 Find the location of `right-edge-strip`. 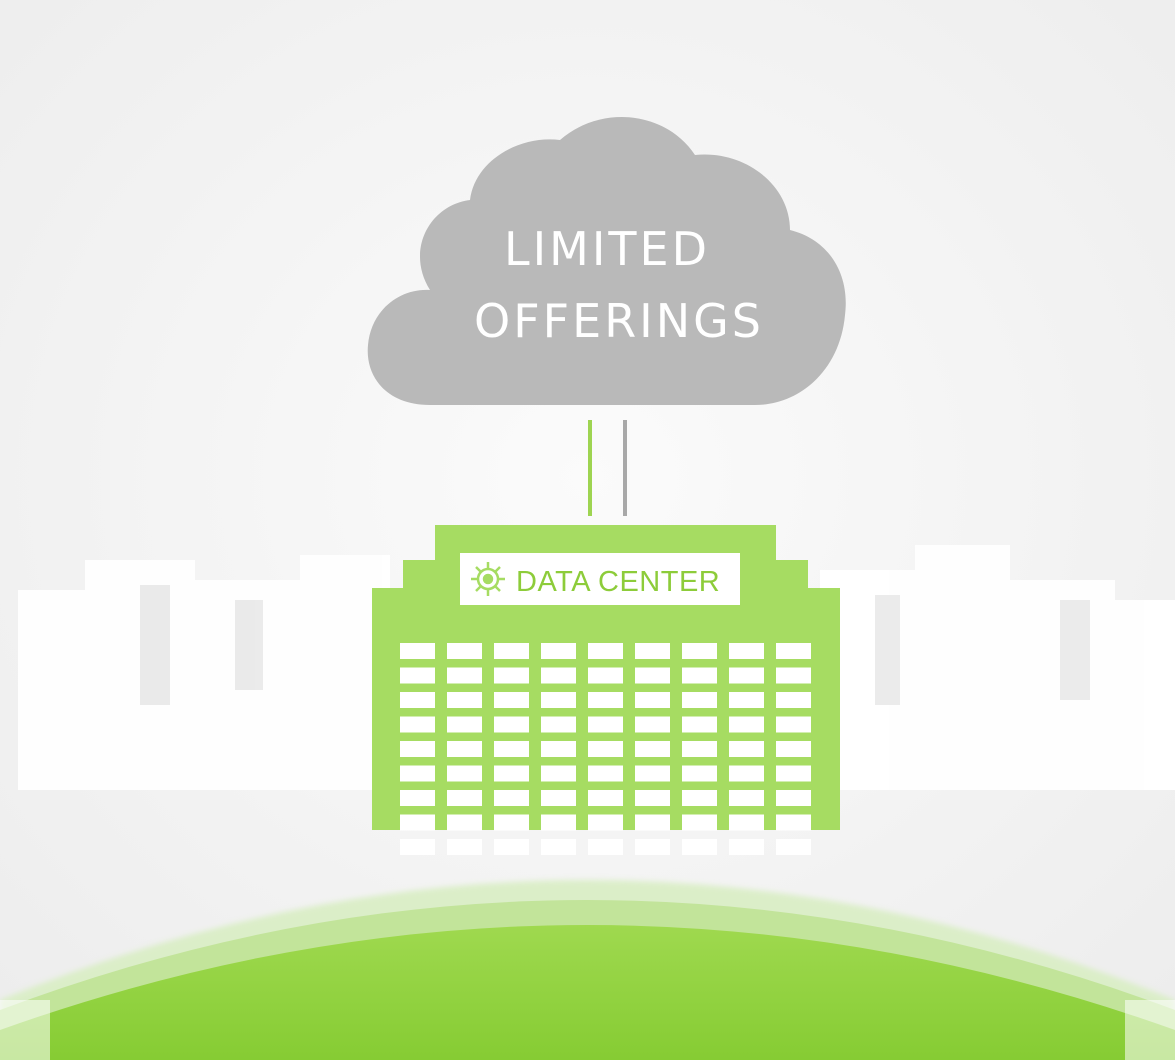

right-edge-strip is located at coordinates (1150, 1030).